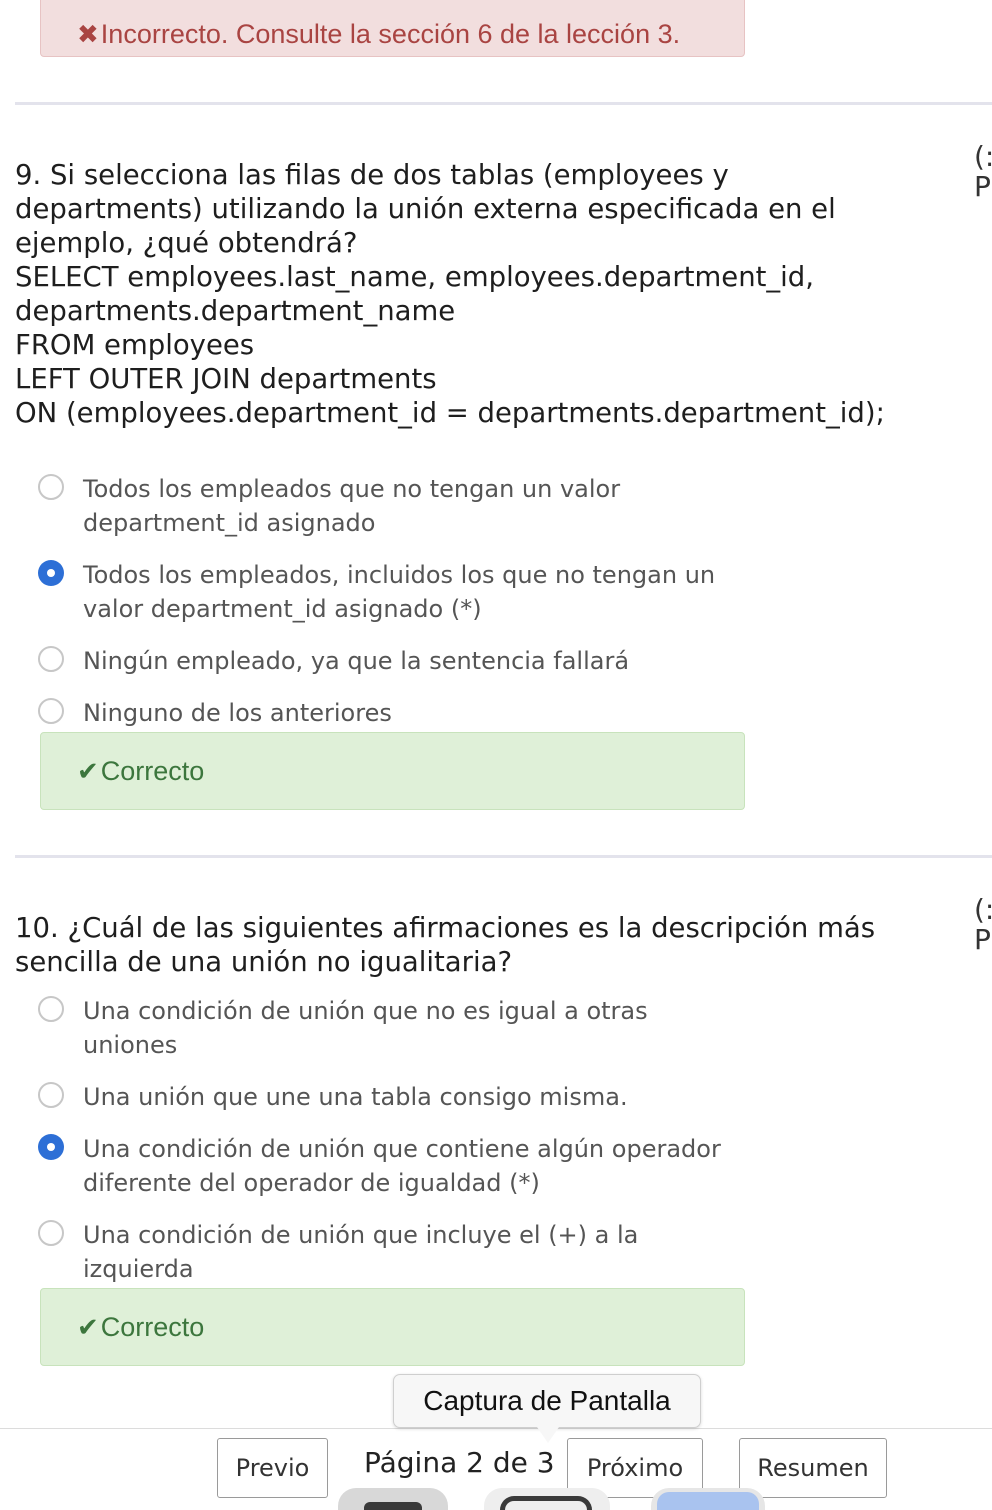  Describe the element at coordinates (496, 1428) in the screenshot. I see `navigation-divider` at that location.